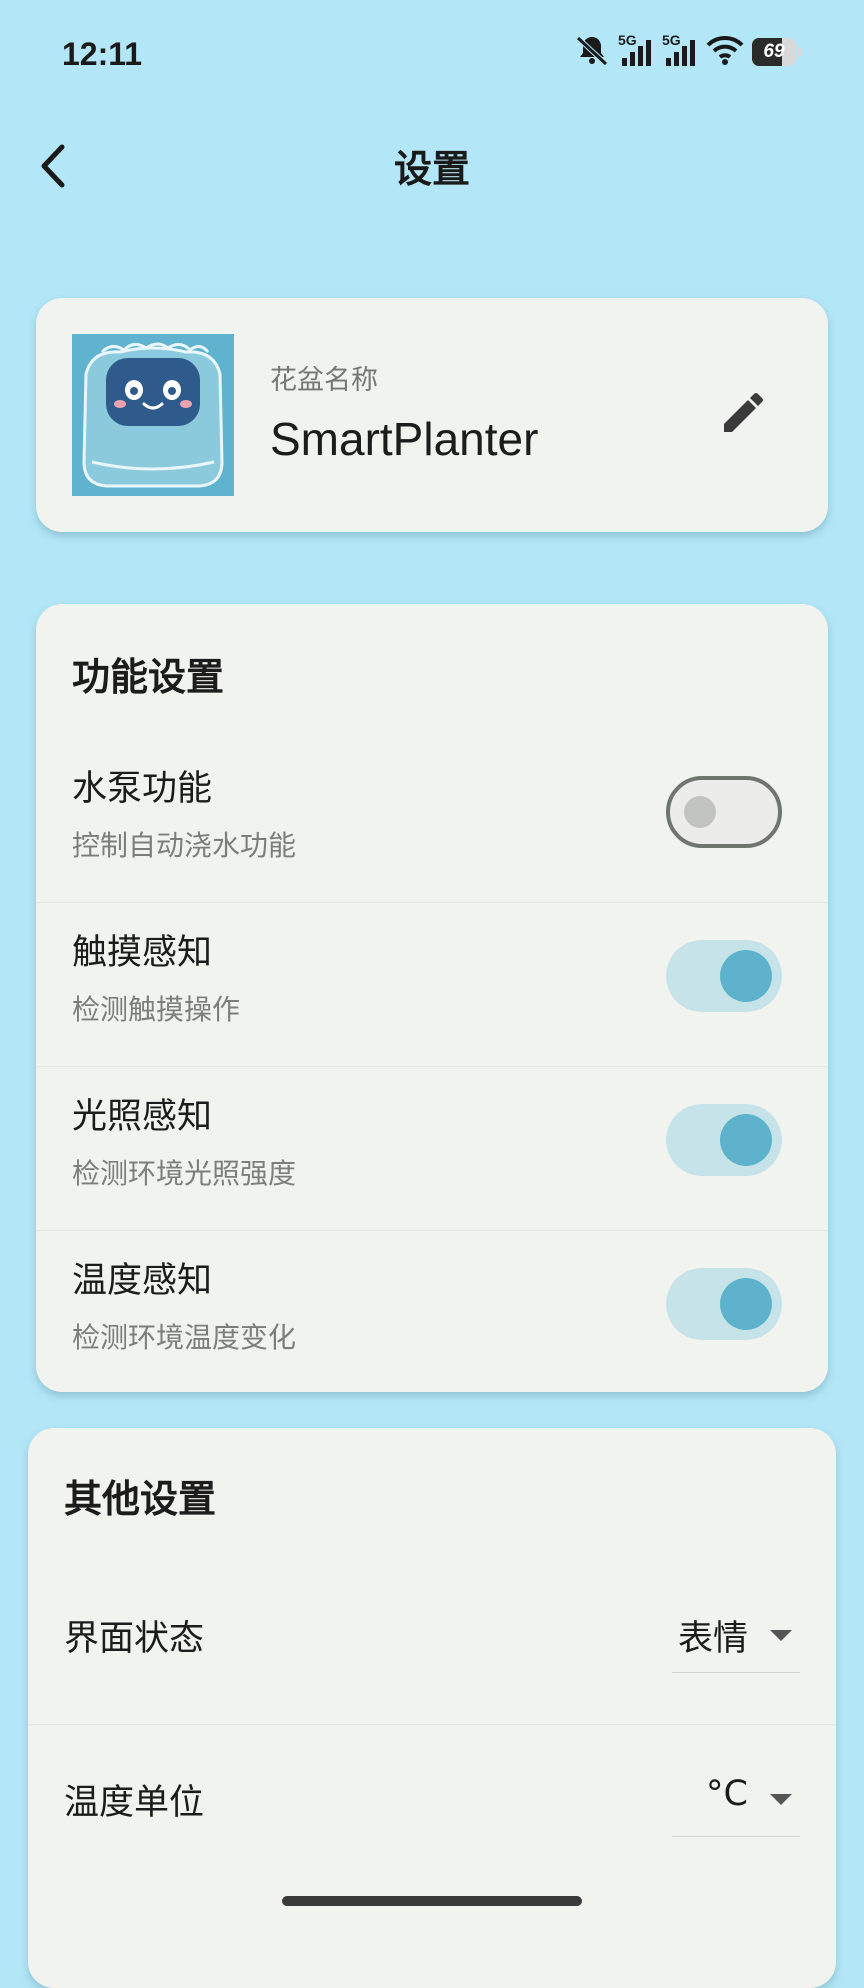 The image size is (864, 1988). Describe the element at coordinates (727, 1794) in the screenshot. I see `select-value: °C` at that location.